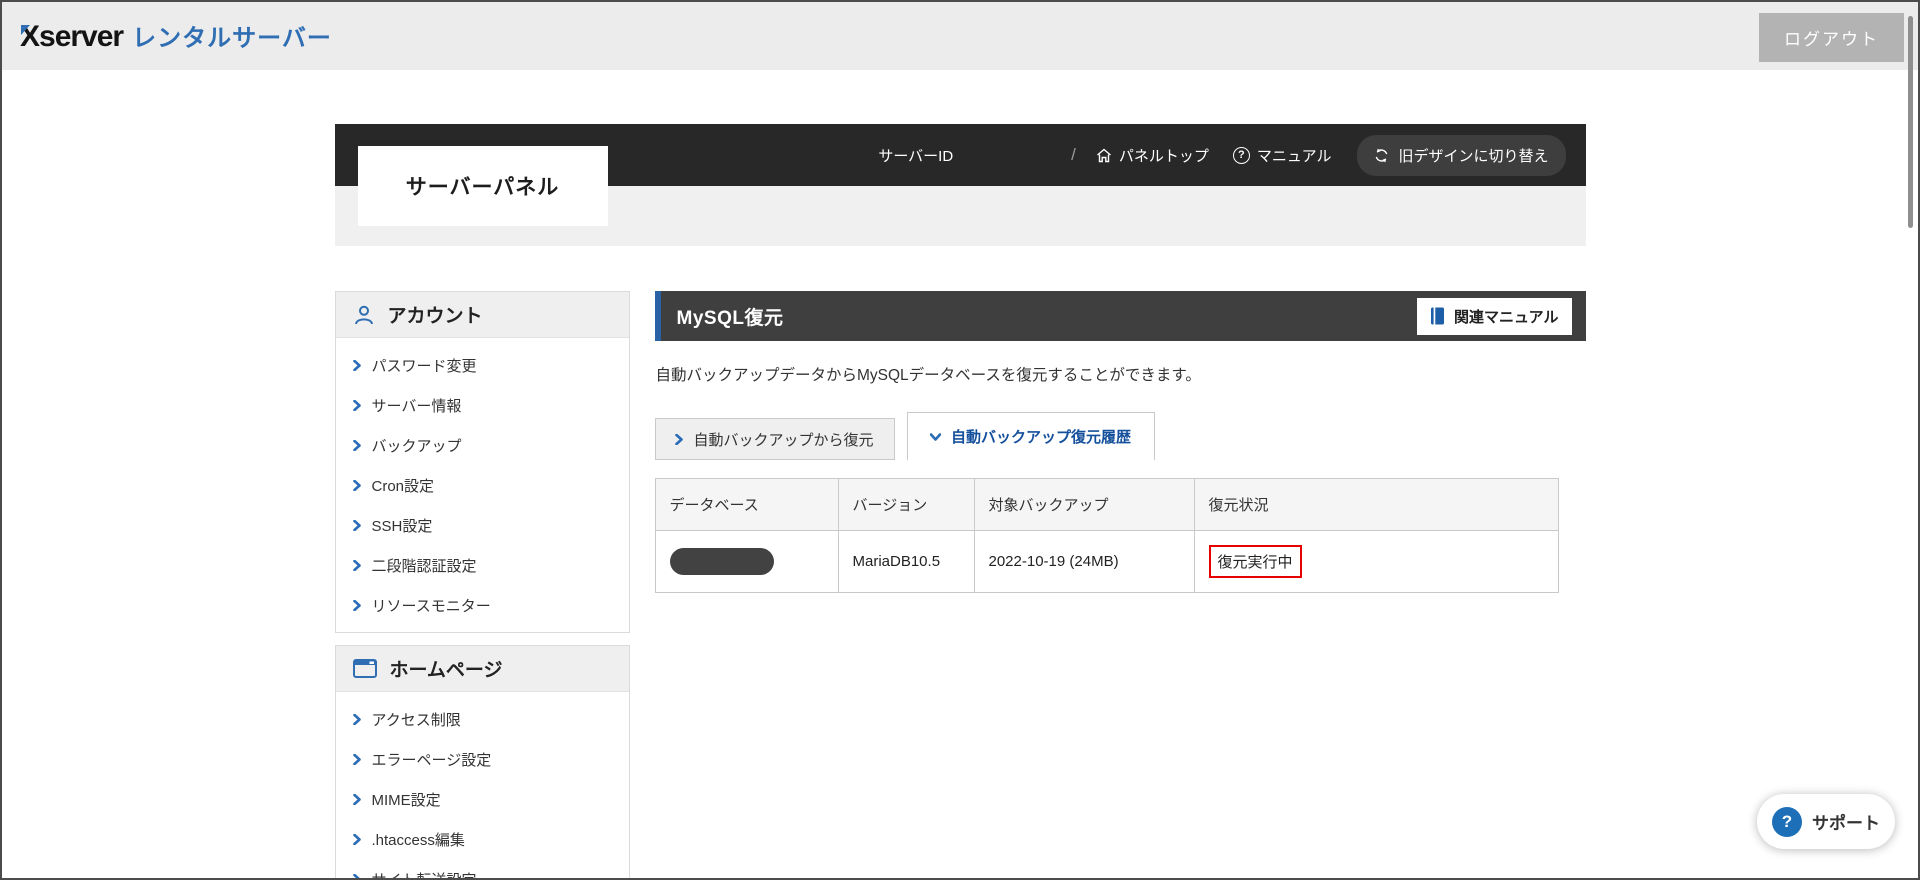 This screenshot has width=1920, height=880. What do you see at coordinates (446, 670) in the screenshot?
I see `sidebar-header-label: ホームページ` at bounding box center [446, 670].